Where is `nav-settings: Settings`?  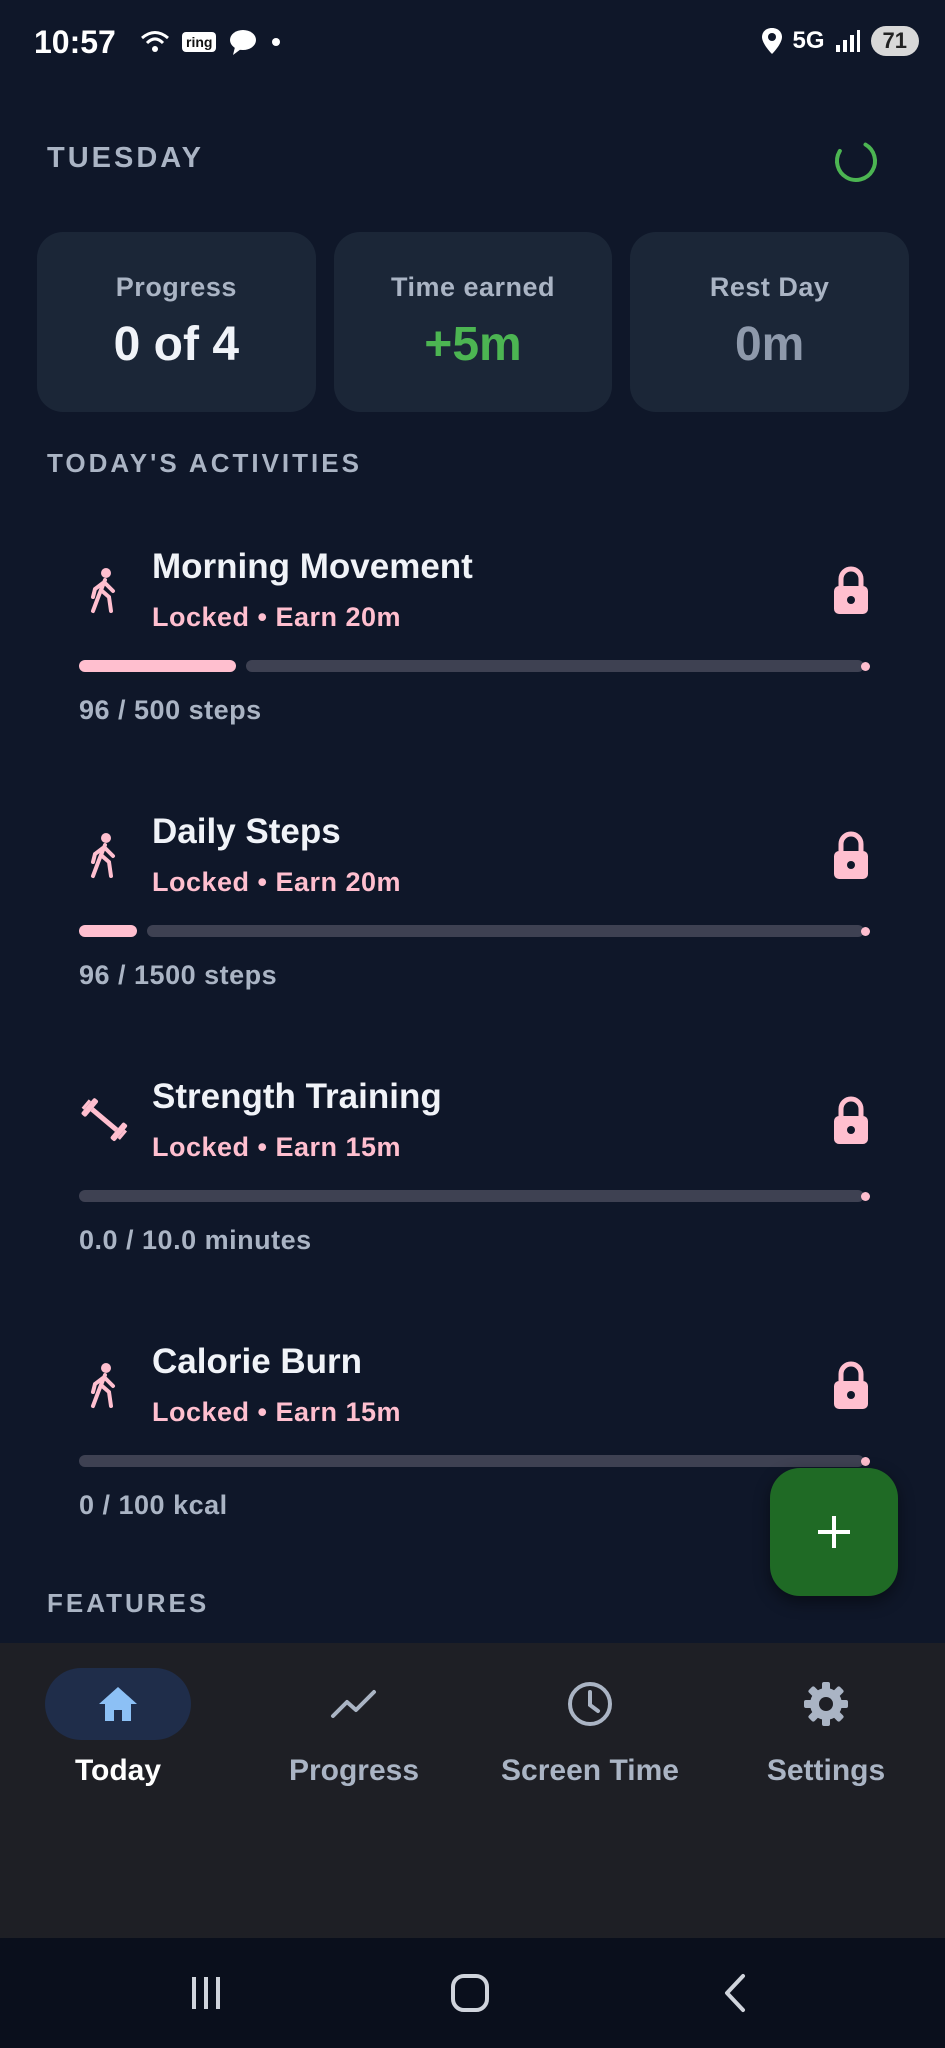 nav-settings: Settings is located at coordinates (826, 1715).